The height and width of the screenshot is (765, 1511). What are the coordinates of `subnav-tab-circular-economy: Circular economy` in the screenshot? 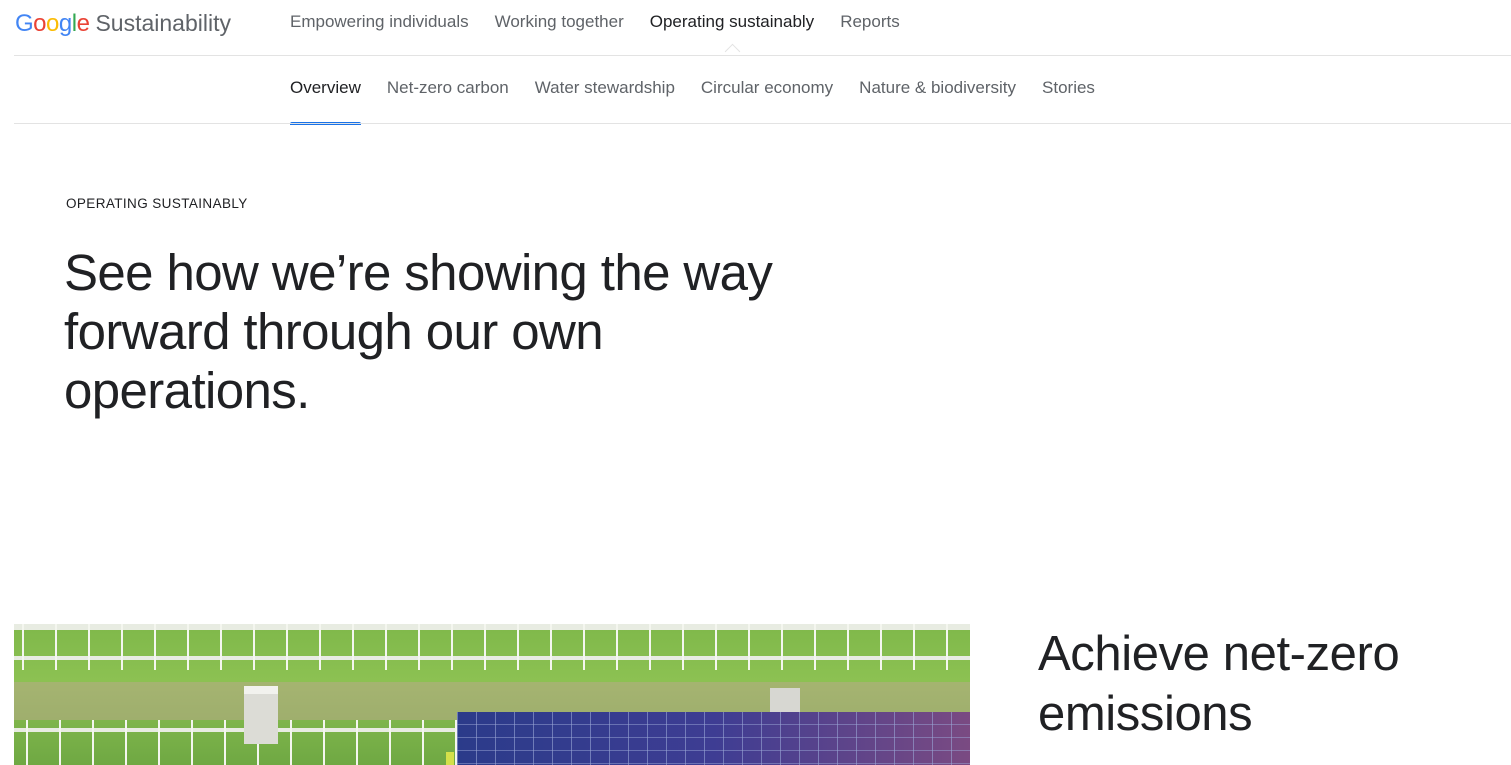 It's located at (767, 90).